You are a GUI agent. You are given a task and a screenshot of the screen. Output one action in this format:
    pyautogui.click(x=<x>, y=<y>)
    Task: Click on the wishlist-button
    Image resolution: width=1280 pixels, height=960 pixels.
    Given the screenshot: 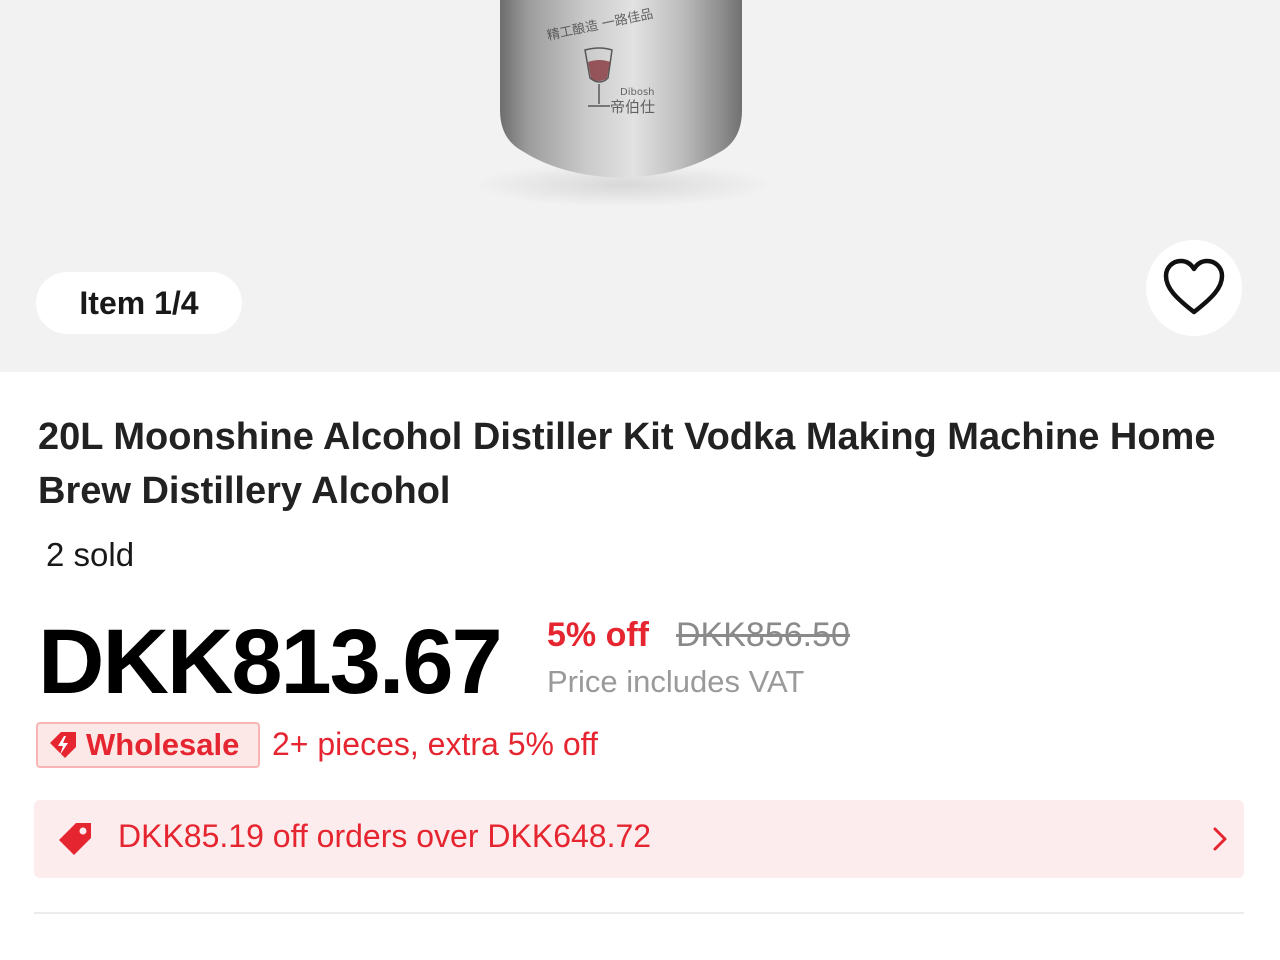 What is the action you would take?
    pyautogui.click(x=1194, y=288)
    